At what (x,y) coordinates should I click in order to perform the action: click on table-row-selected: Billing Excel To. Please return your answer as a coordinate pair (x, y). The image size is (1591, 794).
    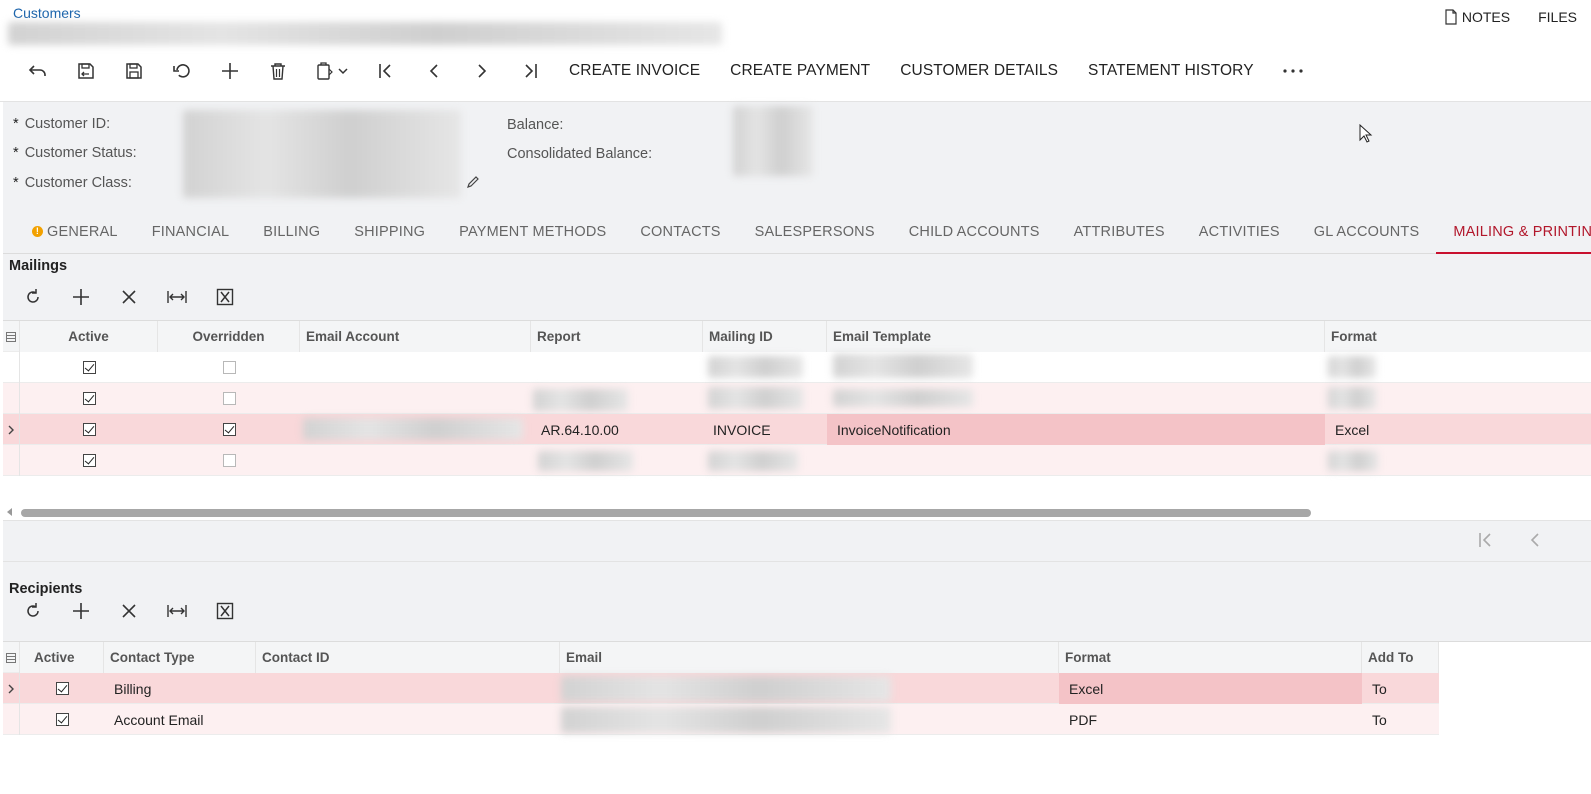
    Looking at the image, I should click on (721, 688).